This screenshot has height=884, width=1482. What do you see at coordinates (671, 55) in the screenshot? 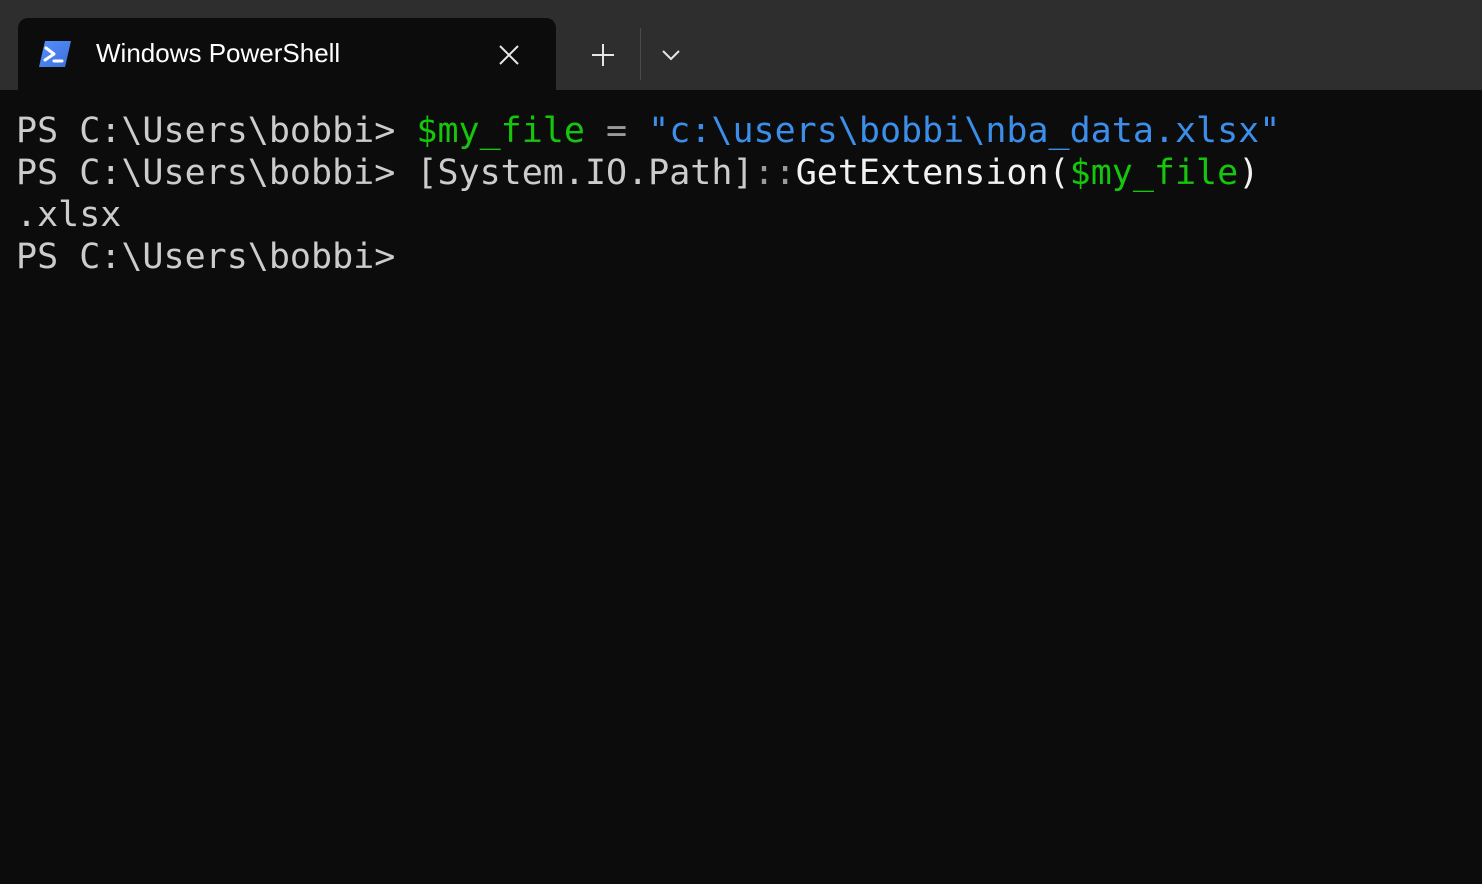
I see `chevron-down-icon` at bounding box center [671, 55].